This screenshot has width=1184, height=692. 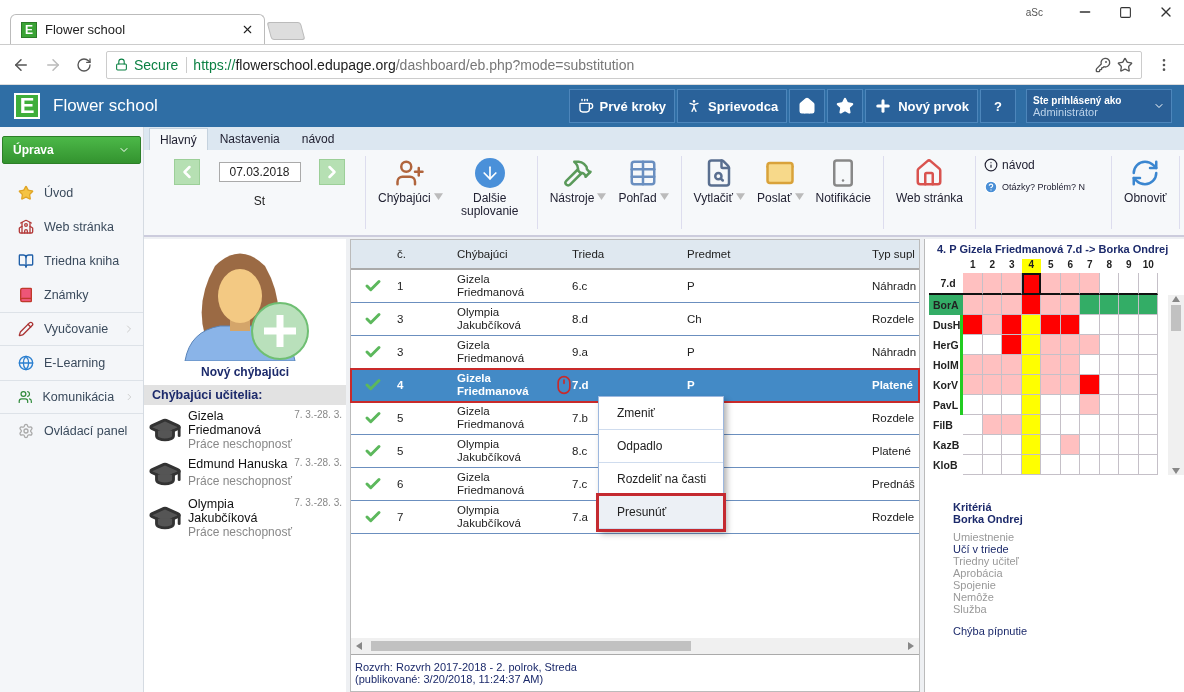 What do you see at coordinates (71, 329) in the screenshot?
I see `sidebar-item: Vyučovanie` at bounding box center [71, 329].